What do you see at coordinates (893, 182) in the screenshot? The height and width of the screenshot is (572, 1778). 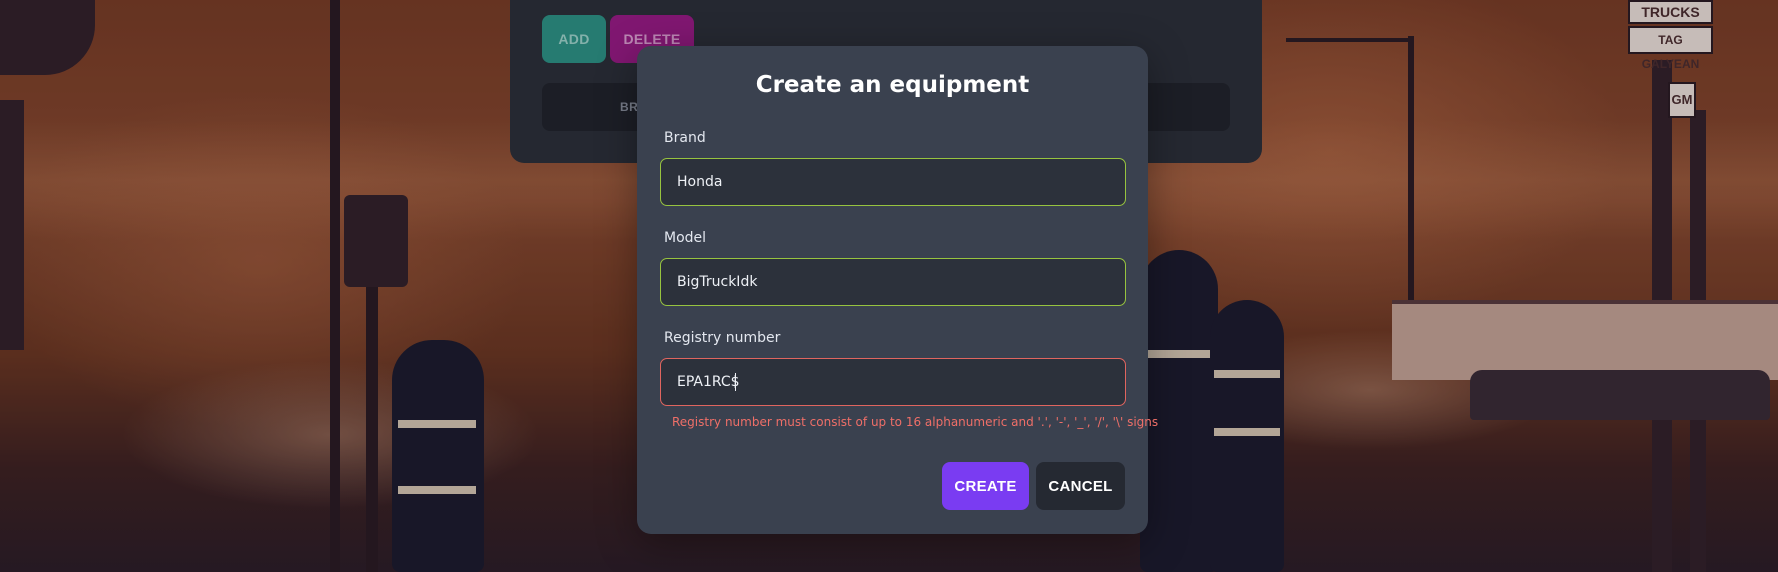 I see `brand-input` at bounding box center [893, 182].